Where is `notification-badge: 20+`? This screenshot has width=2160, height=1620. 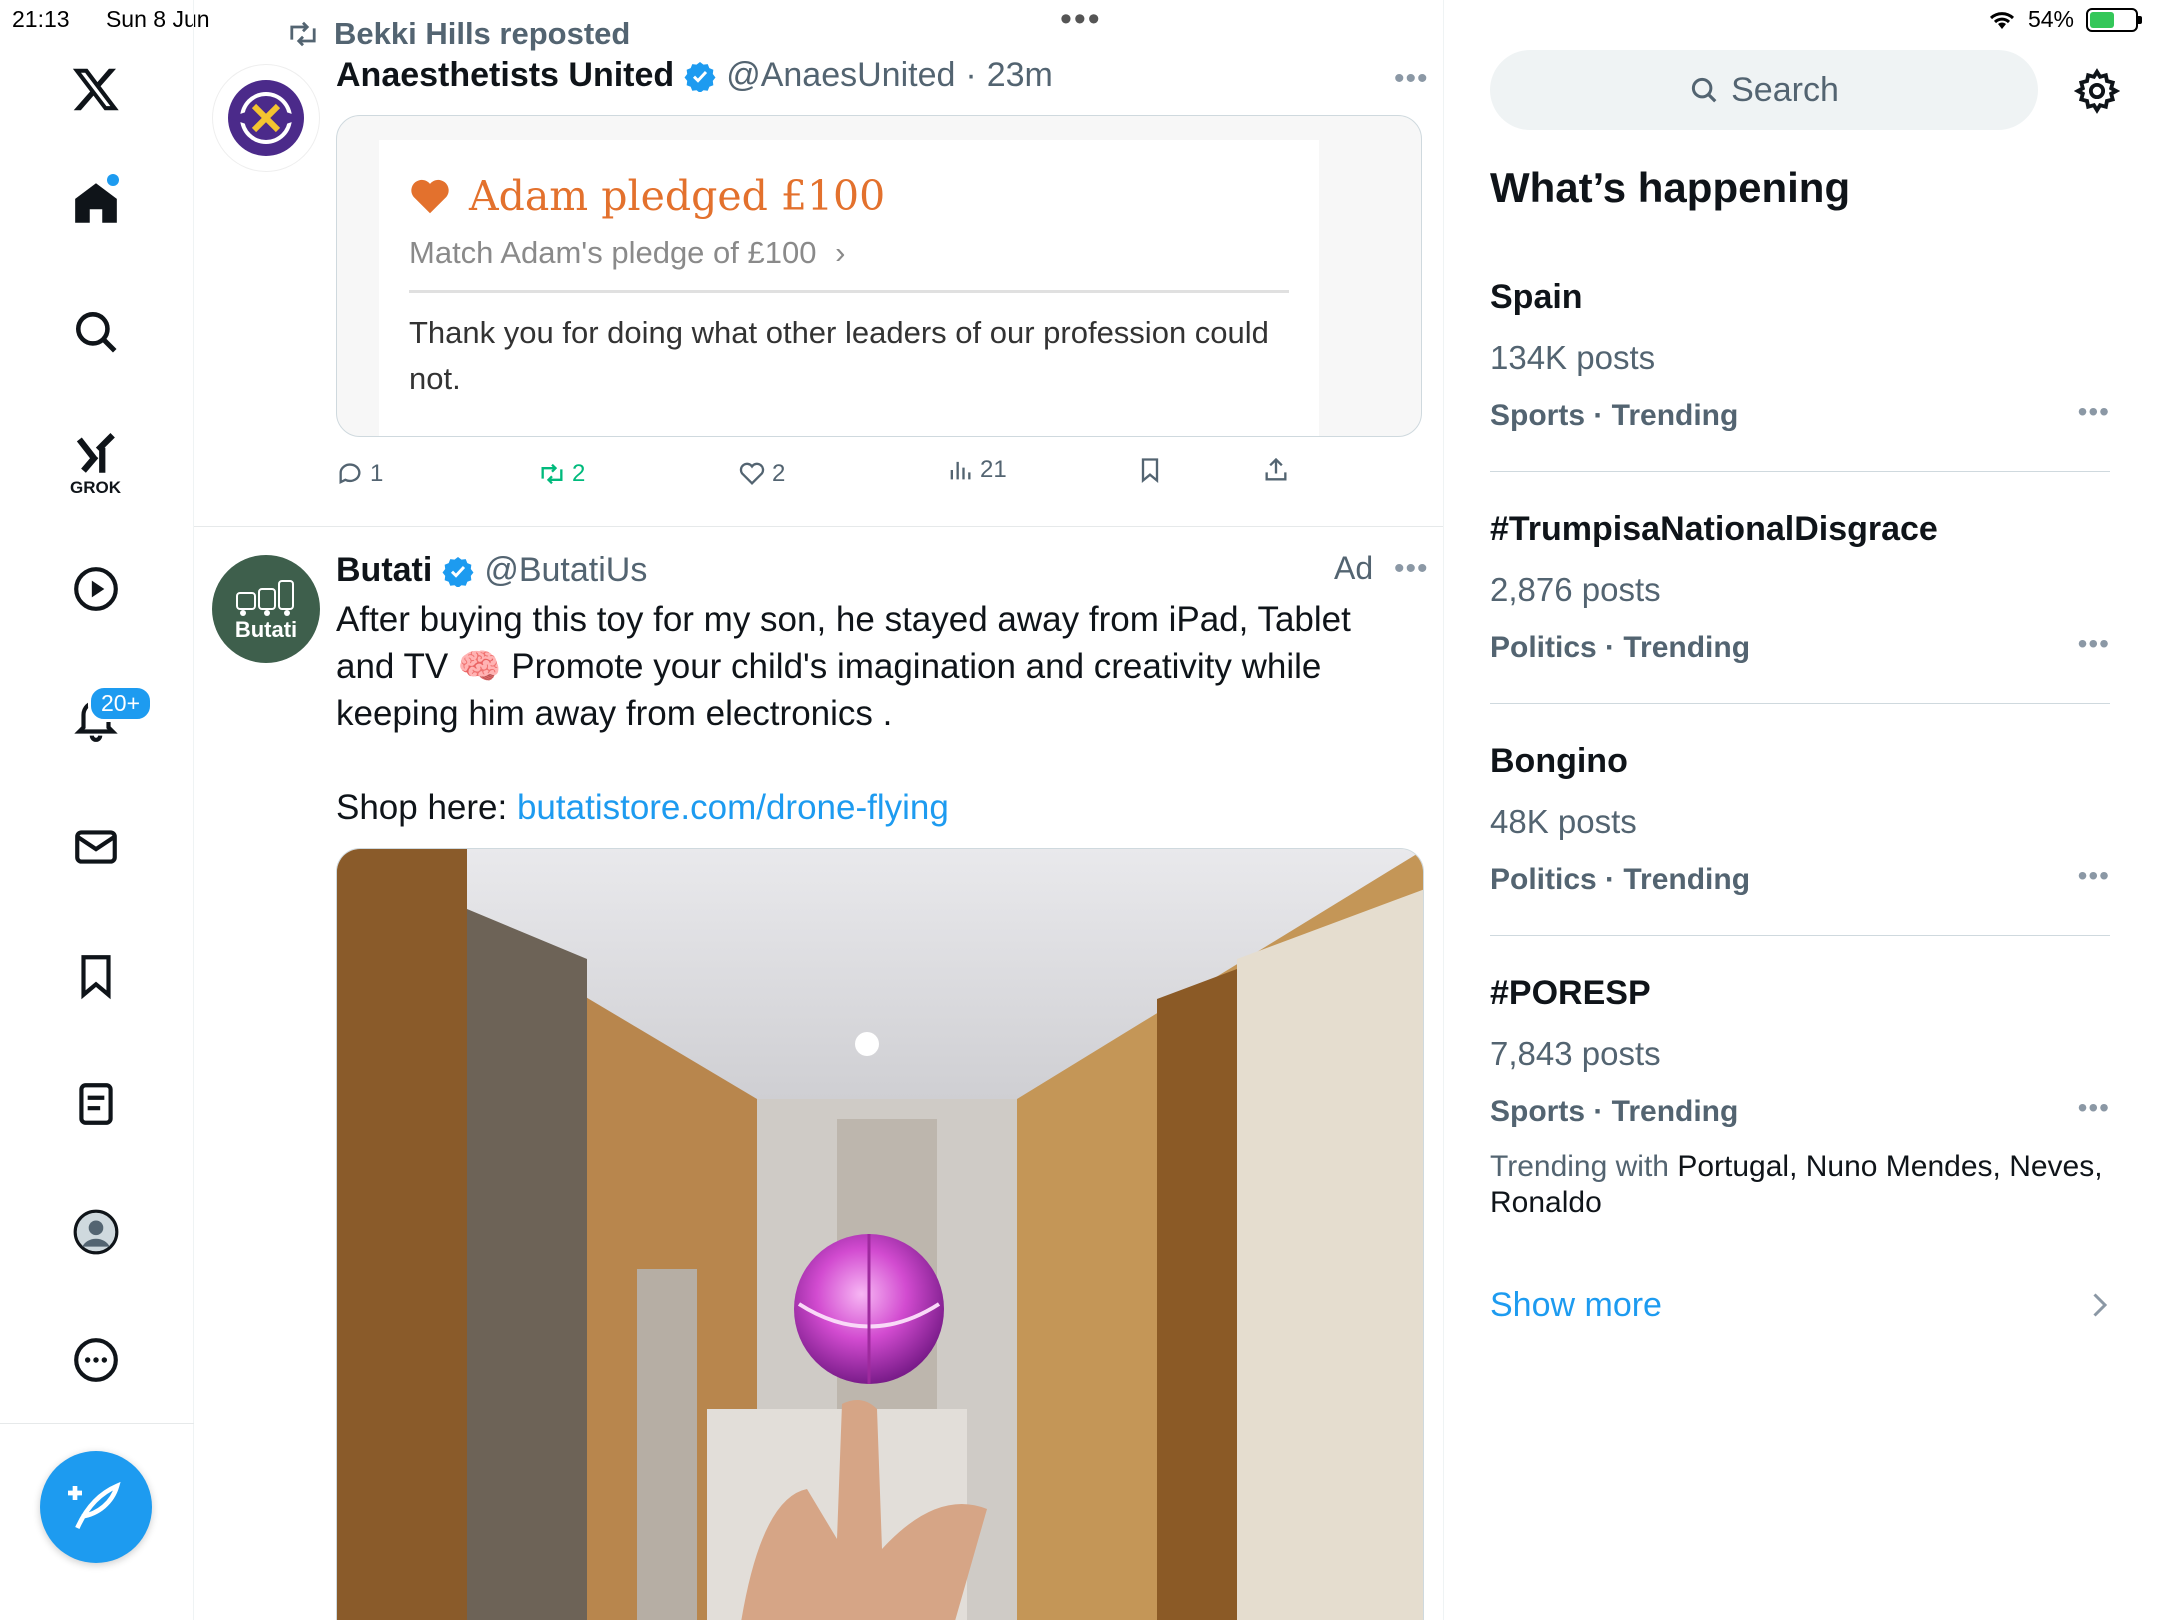 notification-badge: 20+ is located at coordinates (121, 703).